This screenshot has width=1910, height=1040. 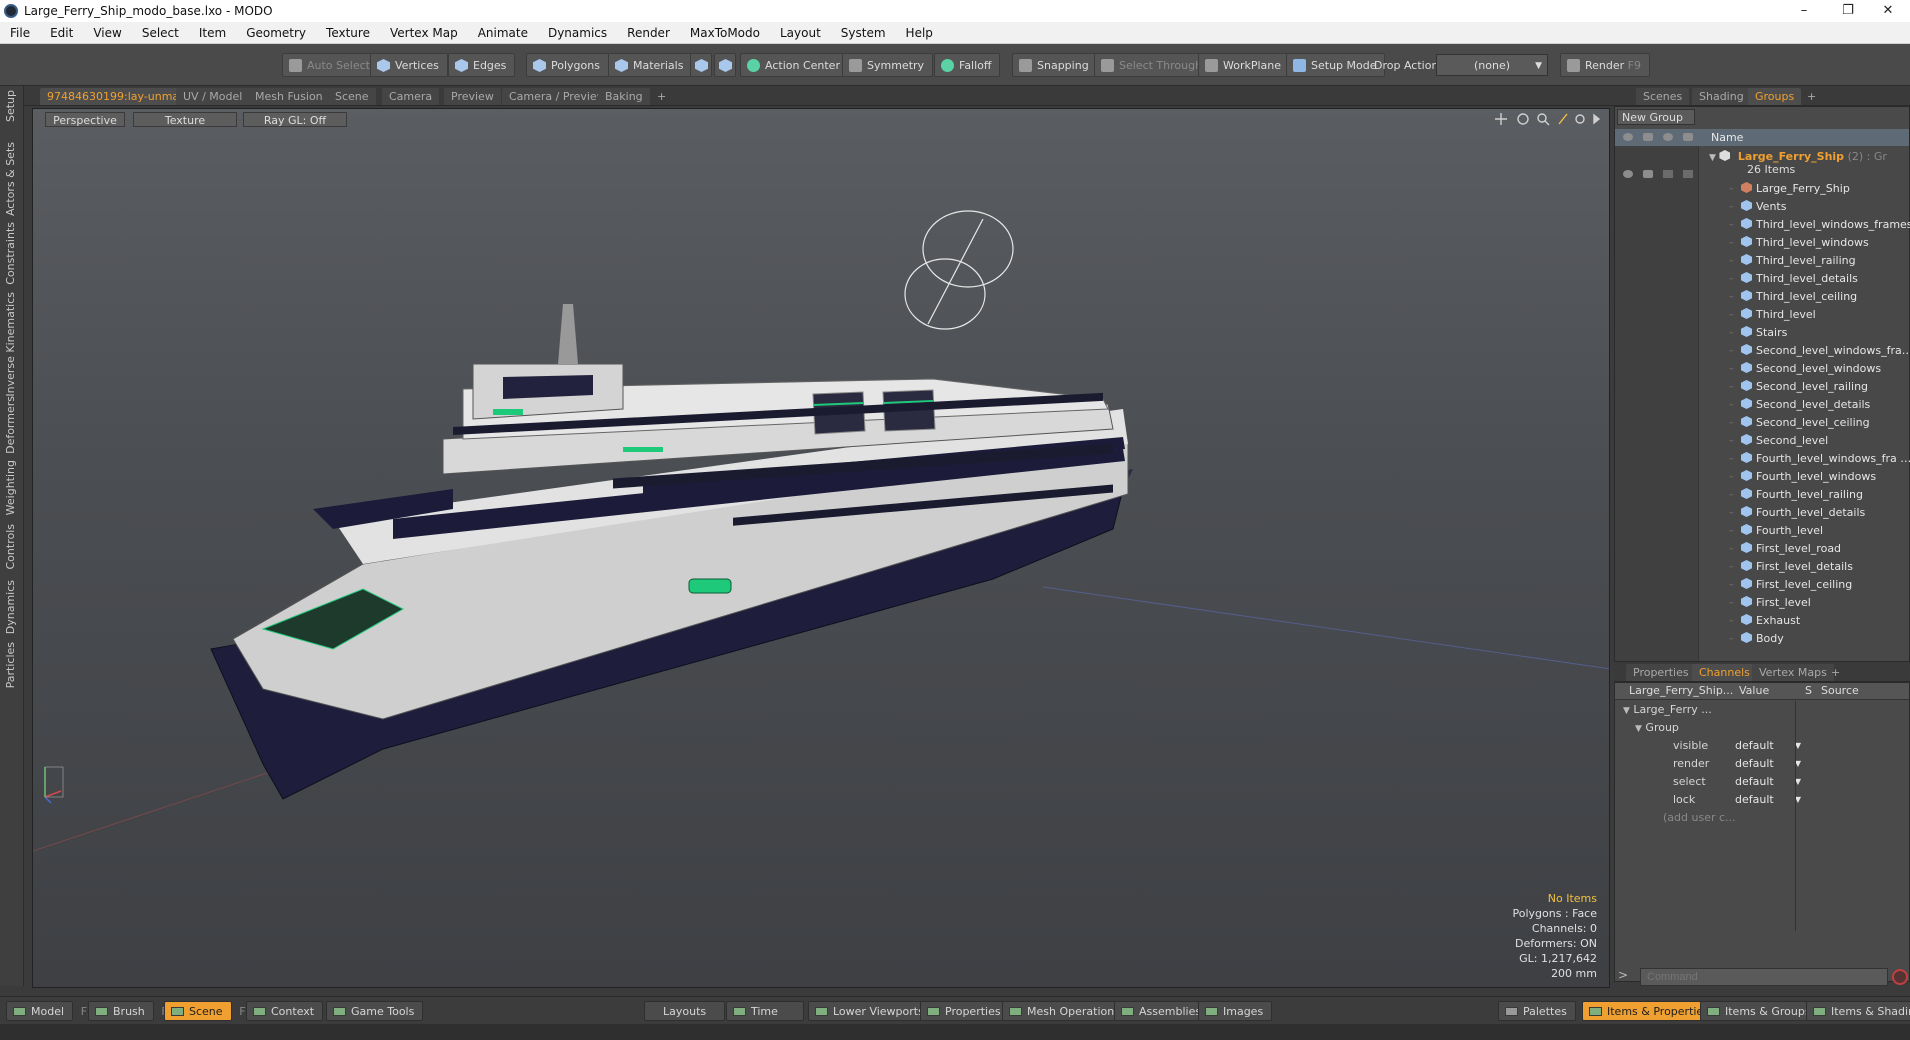 What do you see at coordinates (352, 96) in the screenshot?
I see `tab-scene: Scene` at bounding box center [352, 96].